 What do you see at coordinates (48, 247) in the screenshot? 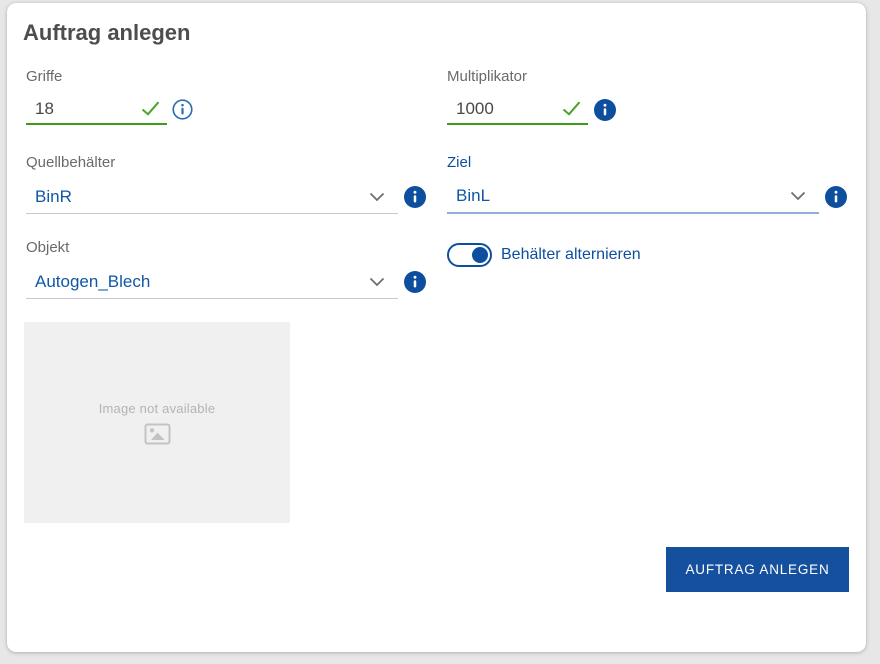
I see `objekt-label: Objekt` at bounding box center [48, 247].